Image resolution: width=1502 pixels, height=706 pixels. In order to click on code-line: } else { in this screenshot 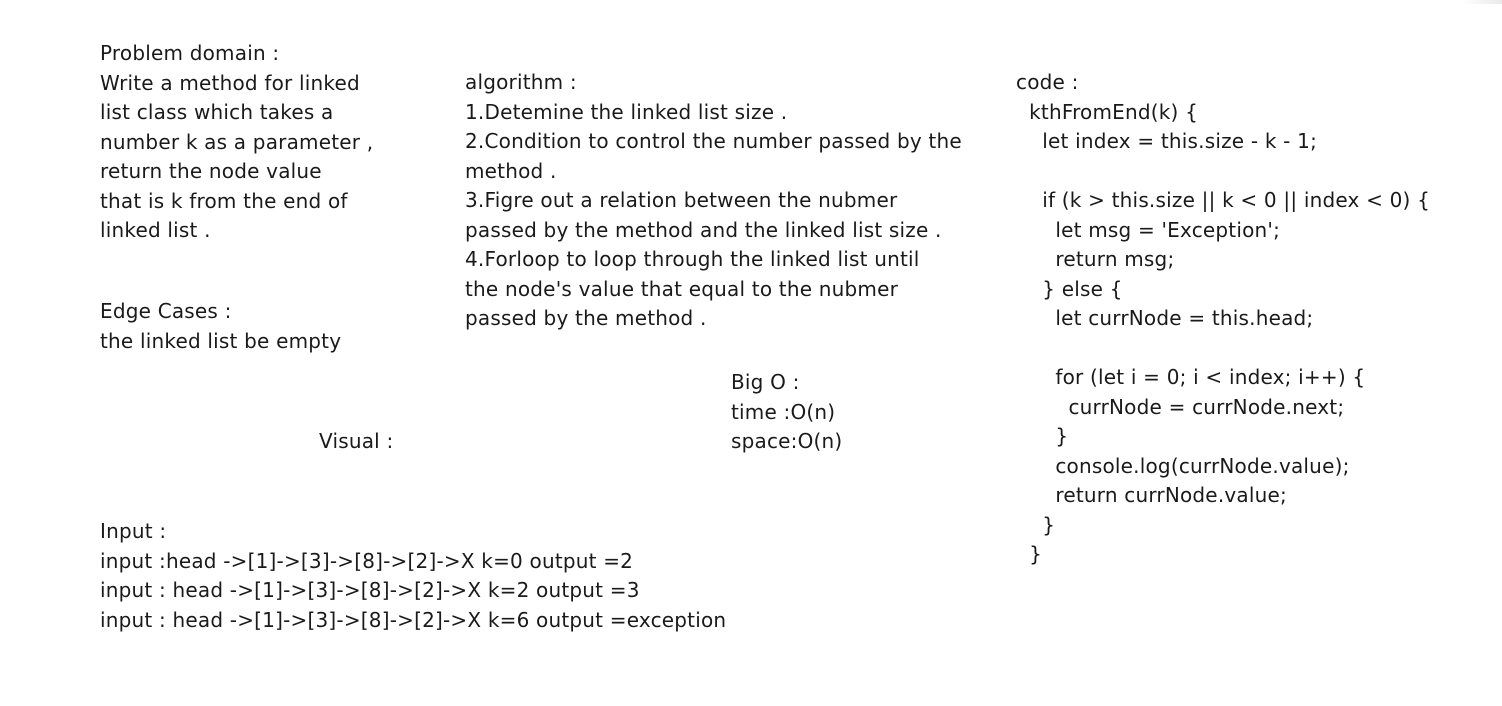, I will do `click(1069, 288)`.